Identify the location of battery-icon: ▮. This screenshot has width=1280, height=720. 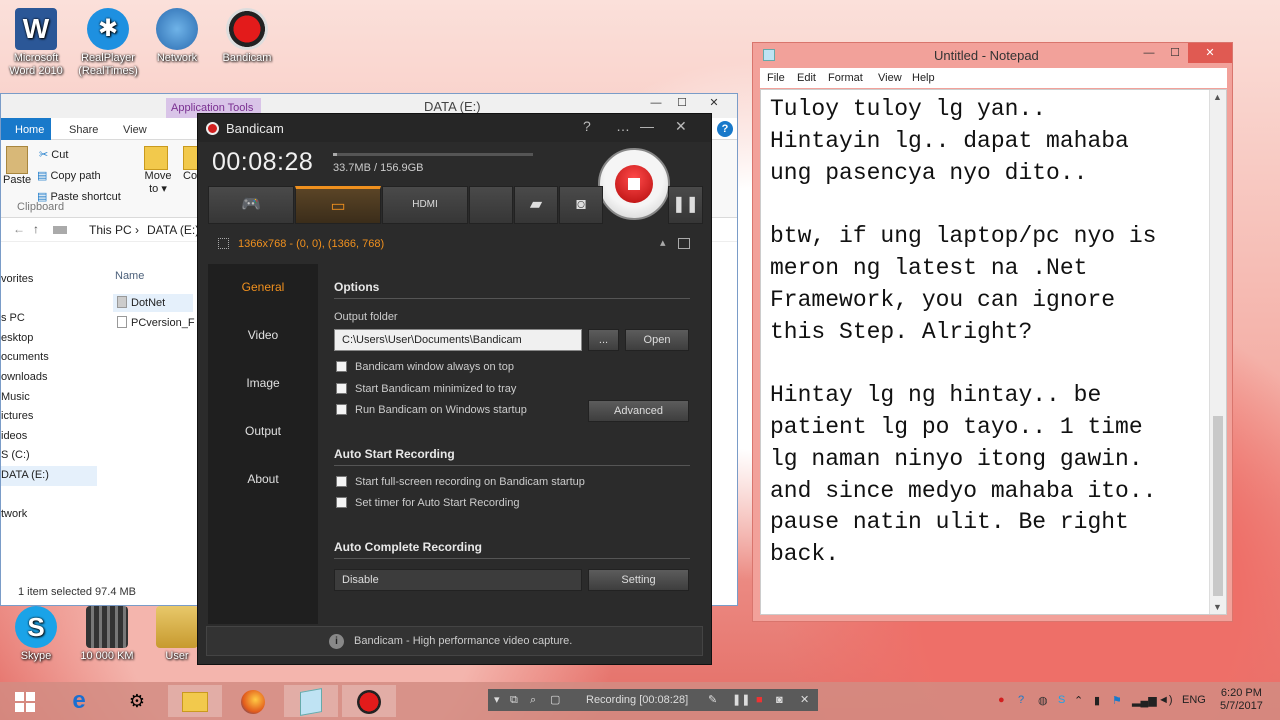
(1097, 700).